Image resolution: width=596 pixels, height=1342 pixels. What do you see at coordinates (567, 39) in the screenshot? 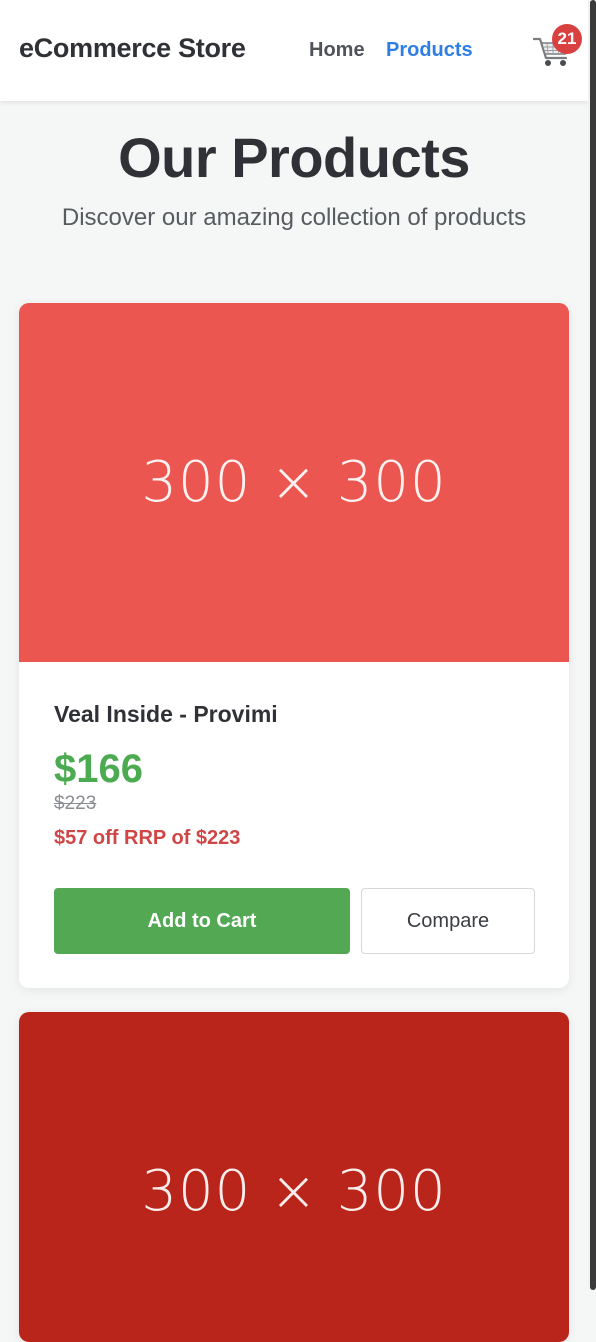
I see `cart-count-badge: 21` at bounding box center [567, 39].